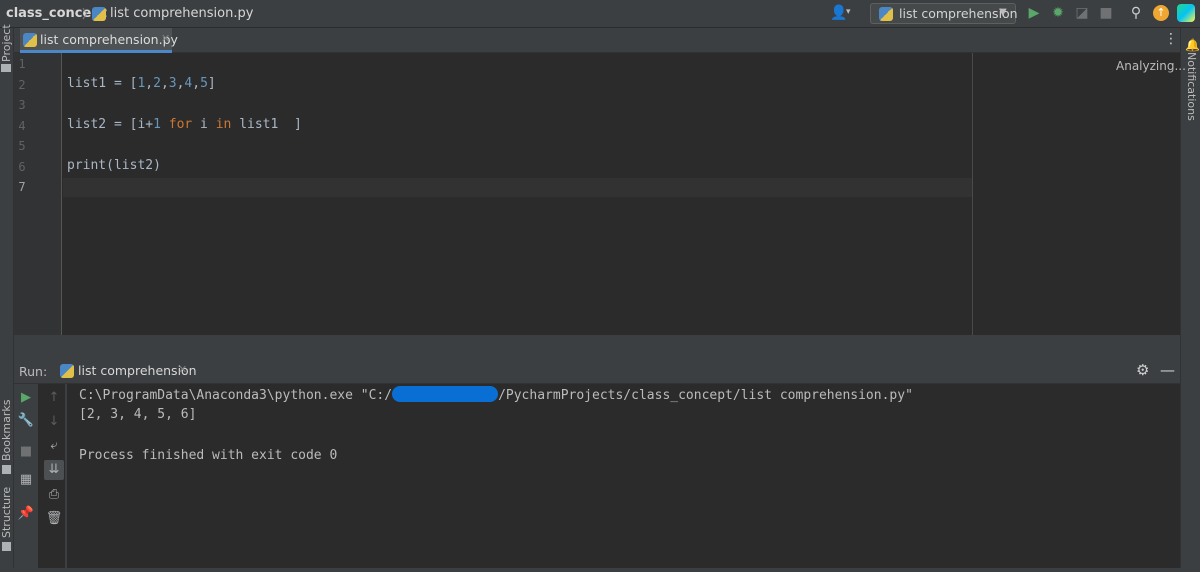 The height and width of the screenshot is (572, 1200). What do you see at coordinates (1106, 13) in the screenshot?
I see `stop-icon: ■` at bounding box center [1106, 13].